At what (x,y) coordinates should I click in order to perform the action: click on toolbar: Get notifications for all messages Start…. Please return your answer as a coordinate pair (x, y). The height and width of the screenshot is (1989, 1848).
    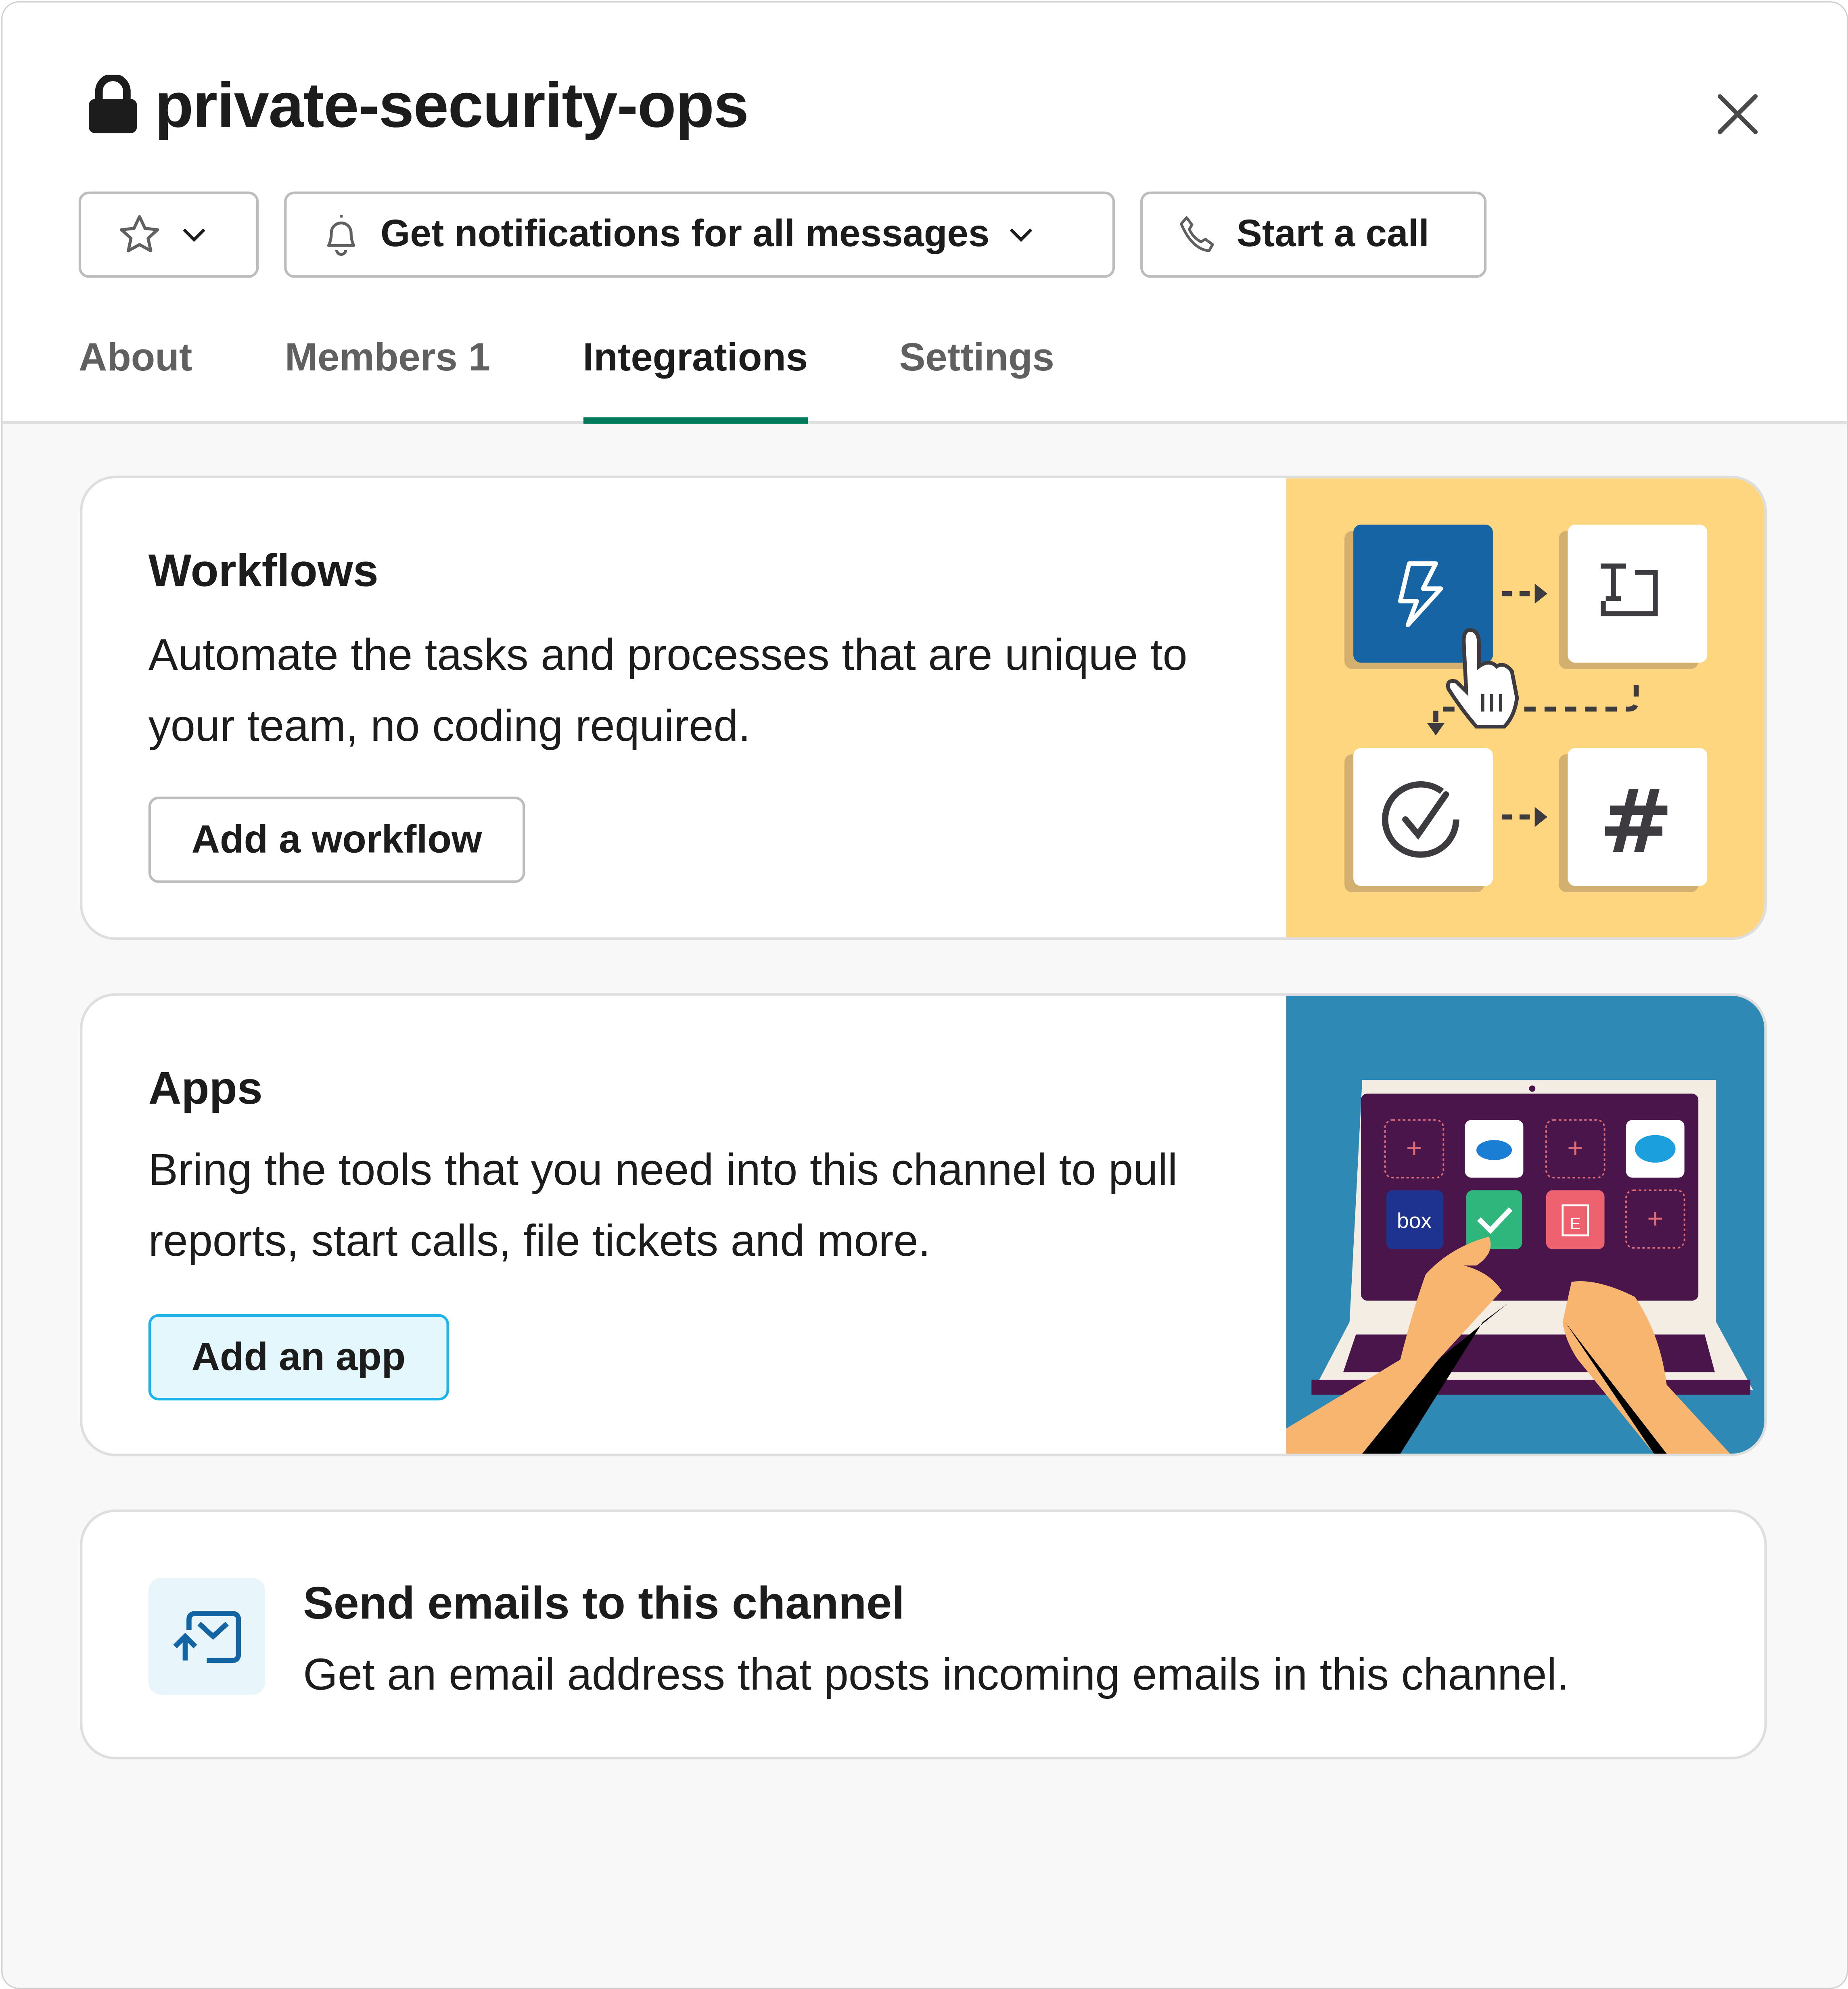
    Looking at the image, I should click on (782, 234).